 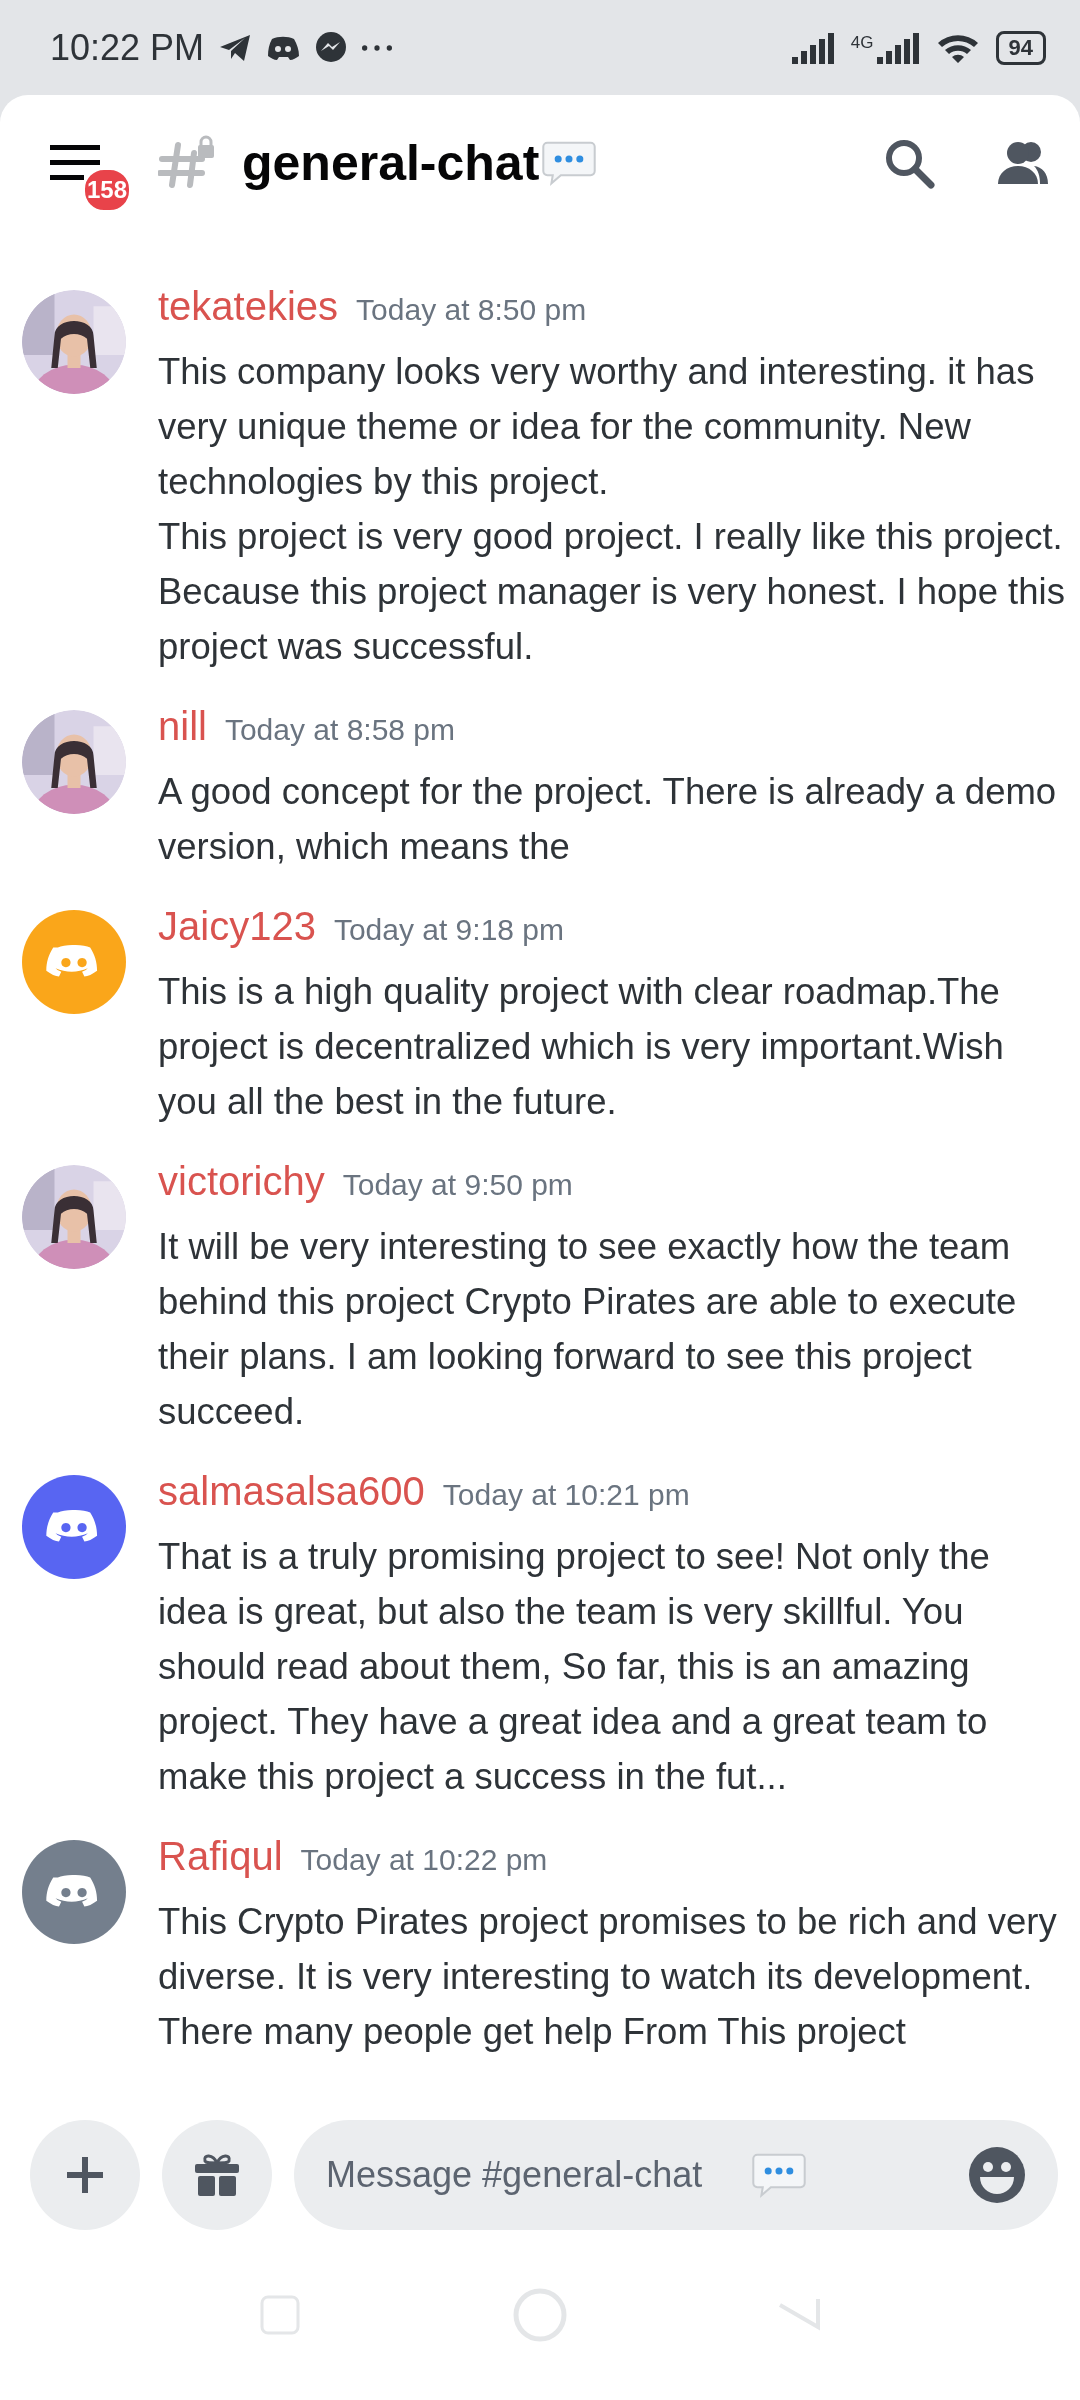 What do you see at coordinates (424, 1860) in the screenshot?
I see `timestamp: Today at 10:22 pm` at bounding box center [424, 1860].